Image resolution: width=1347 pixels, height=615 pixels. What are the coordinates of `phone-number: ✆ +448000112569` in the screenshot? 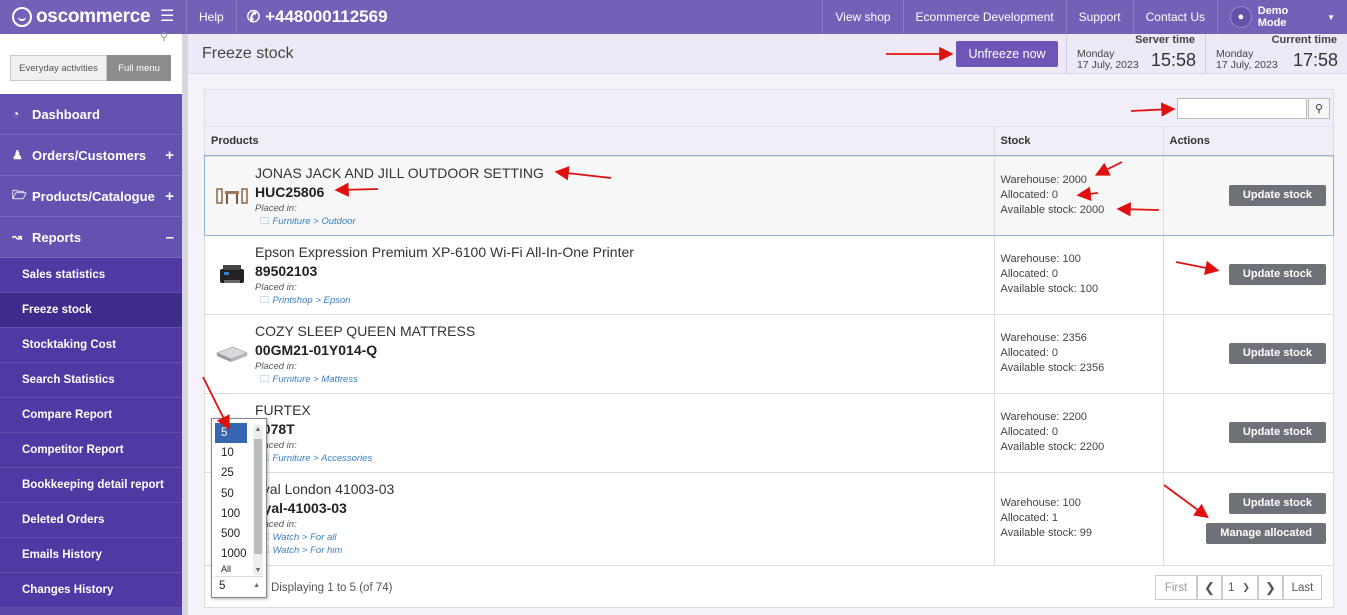 It's located at (317, 16).